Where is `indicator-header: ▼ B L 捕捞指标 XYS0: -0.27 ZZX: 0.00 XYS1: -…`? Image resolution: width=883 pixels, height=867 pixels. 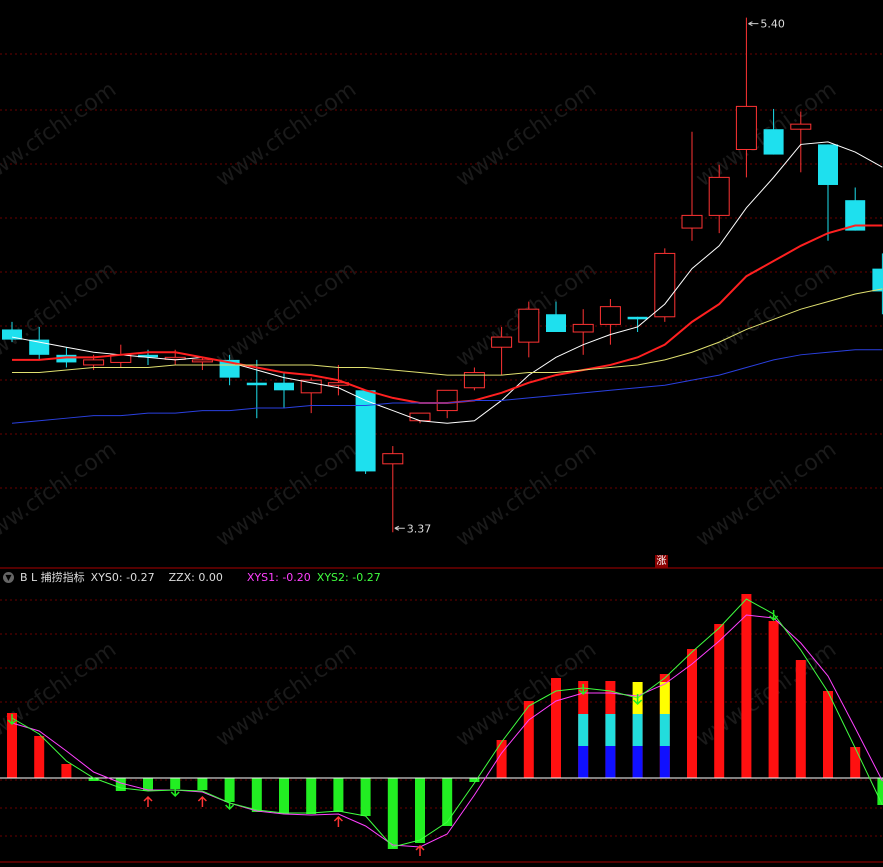
indicator-header: ▼ B L 捕捞指标 XYS0: -0.27 ZZX: 0.00 XYS1: -… is located at coordinates (197, 577).